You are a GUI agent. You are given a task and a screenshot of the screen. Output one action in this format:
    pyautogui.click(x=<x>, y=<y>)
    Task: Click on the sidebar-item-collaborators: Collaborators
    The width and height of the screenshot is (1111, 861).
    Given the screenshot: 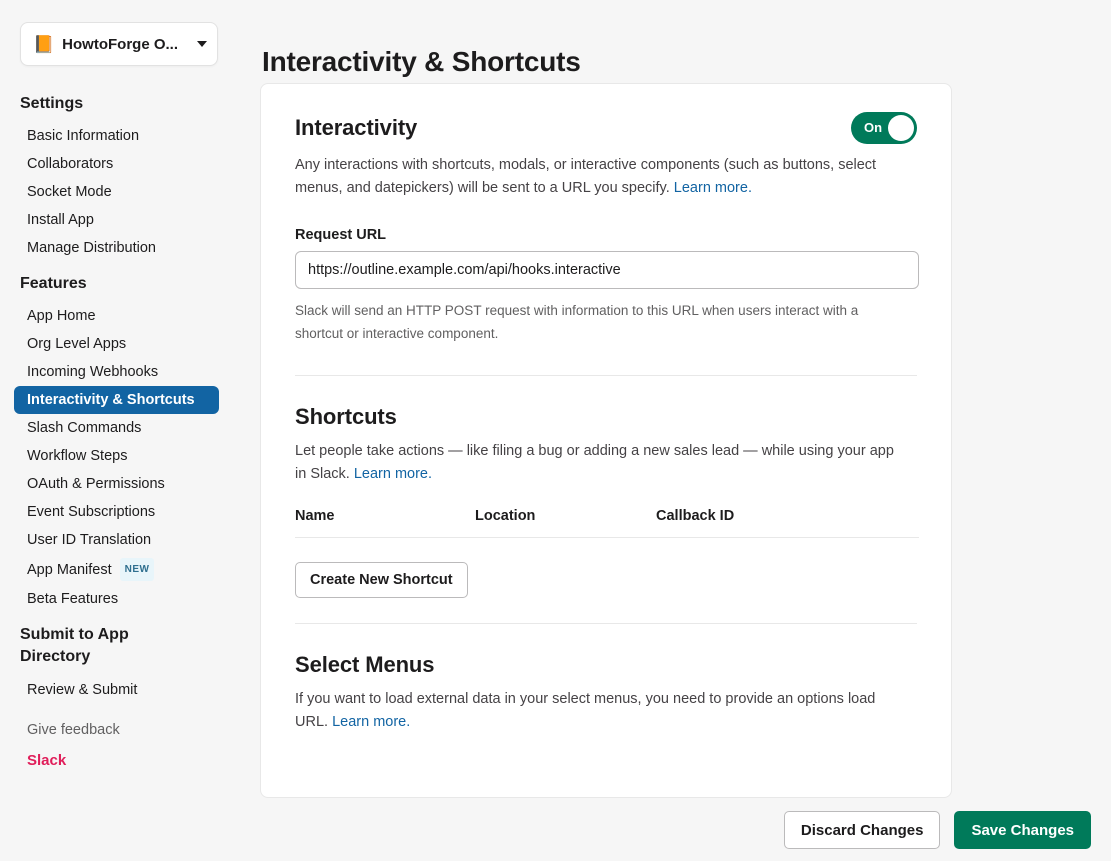 What is the action you would take?
    pyautogui.click(x=120, y=164)
    